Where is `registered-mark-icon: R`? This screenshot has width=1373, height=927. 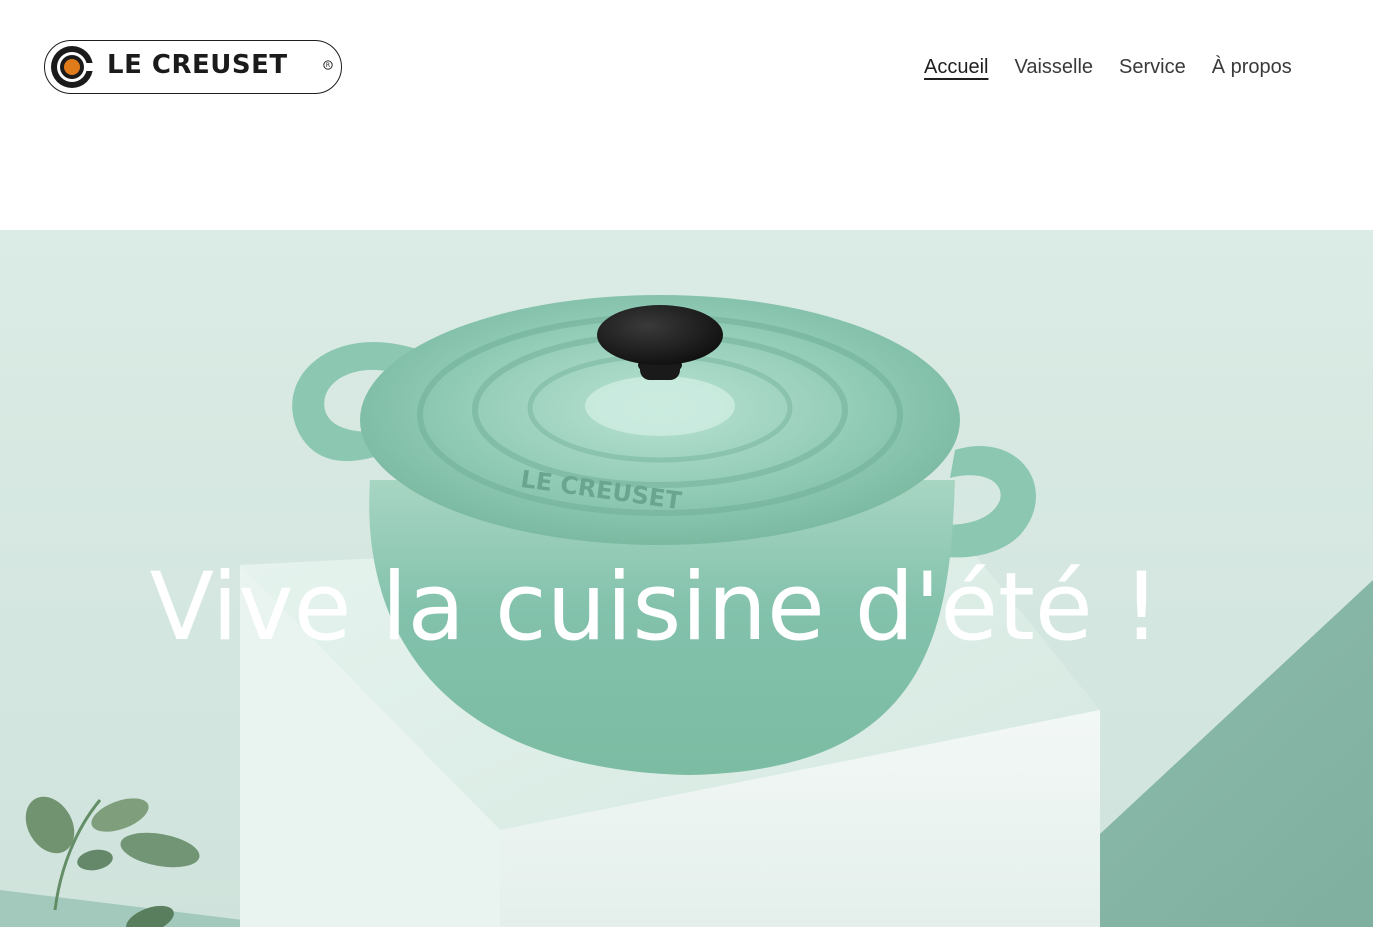
registered-mark-icon: R is located at coordinates (328, 62).